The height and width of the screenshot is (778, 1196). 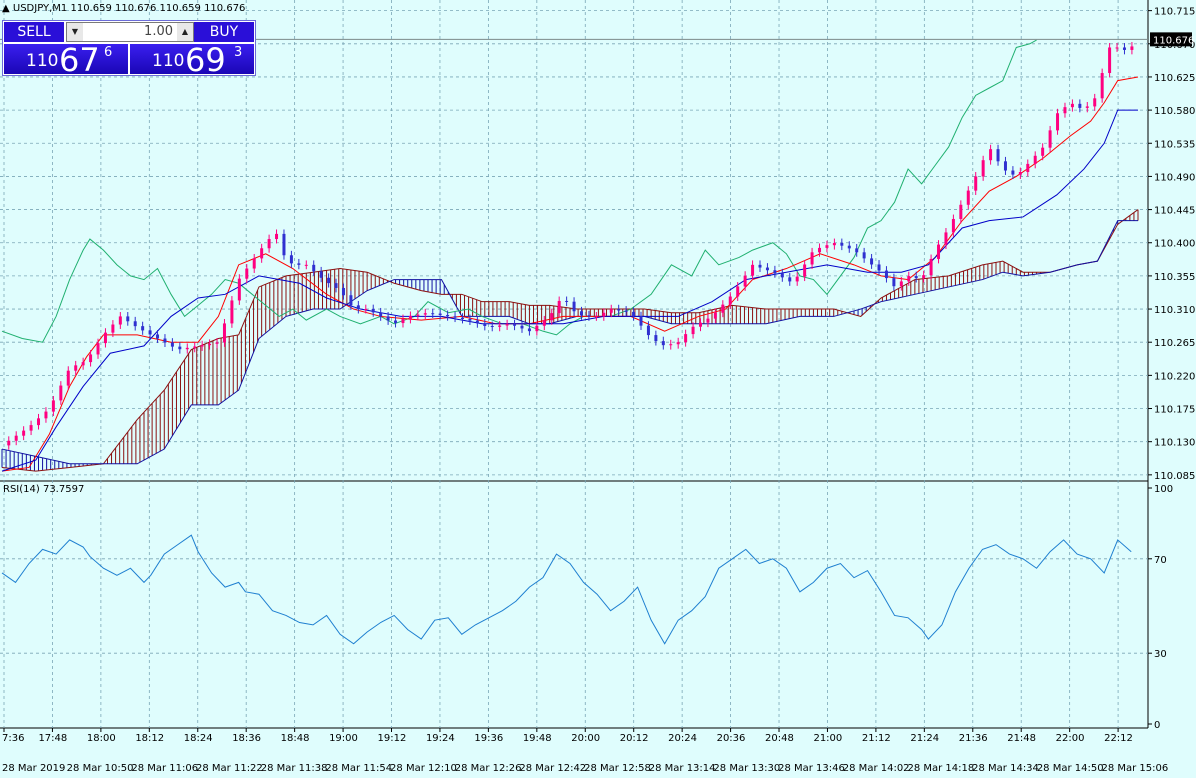 What do you see at coordinates (185, 32) in the screenshot?
I see `lot-increase-icon: ▲` at bounding box center [185, 32].